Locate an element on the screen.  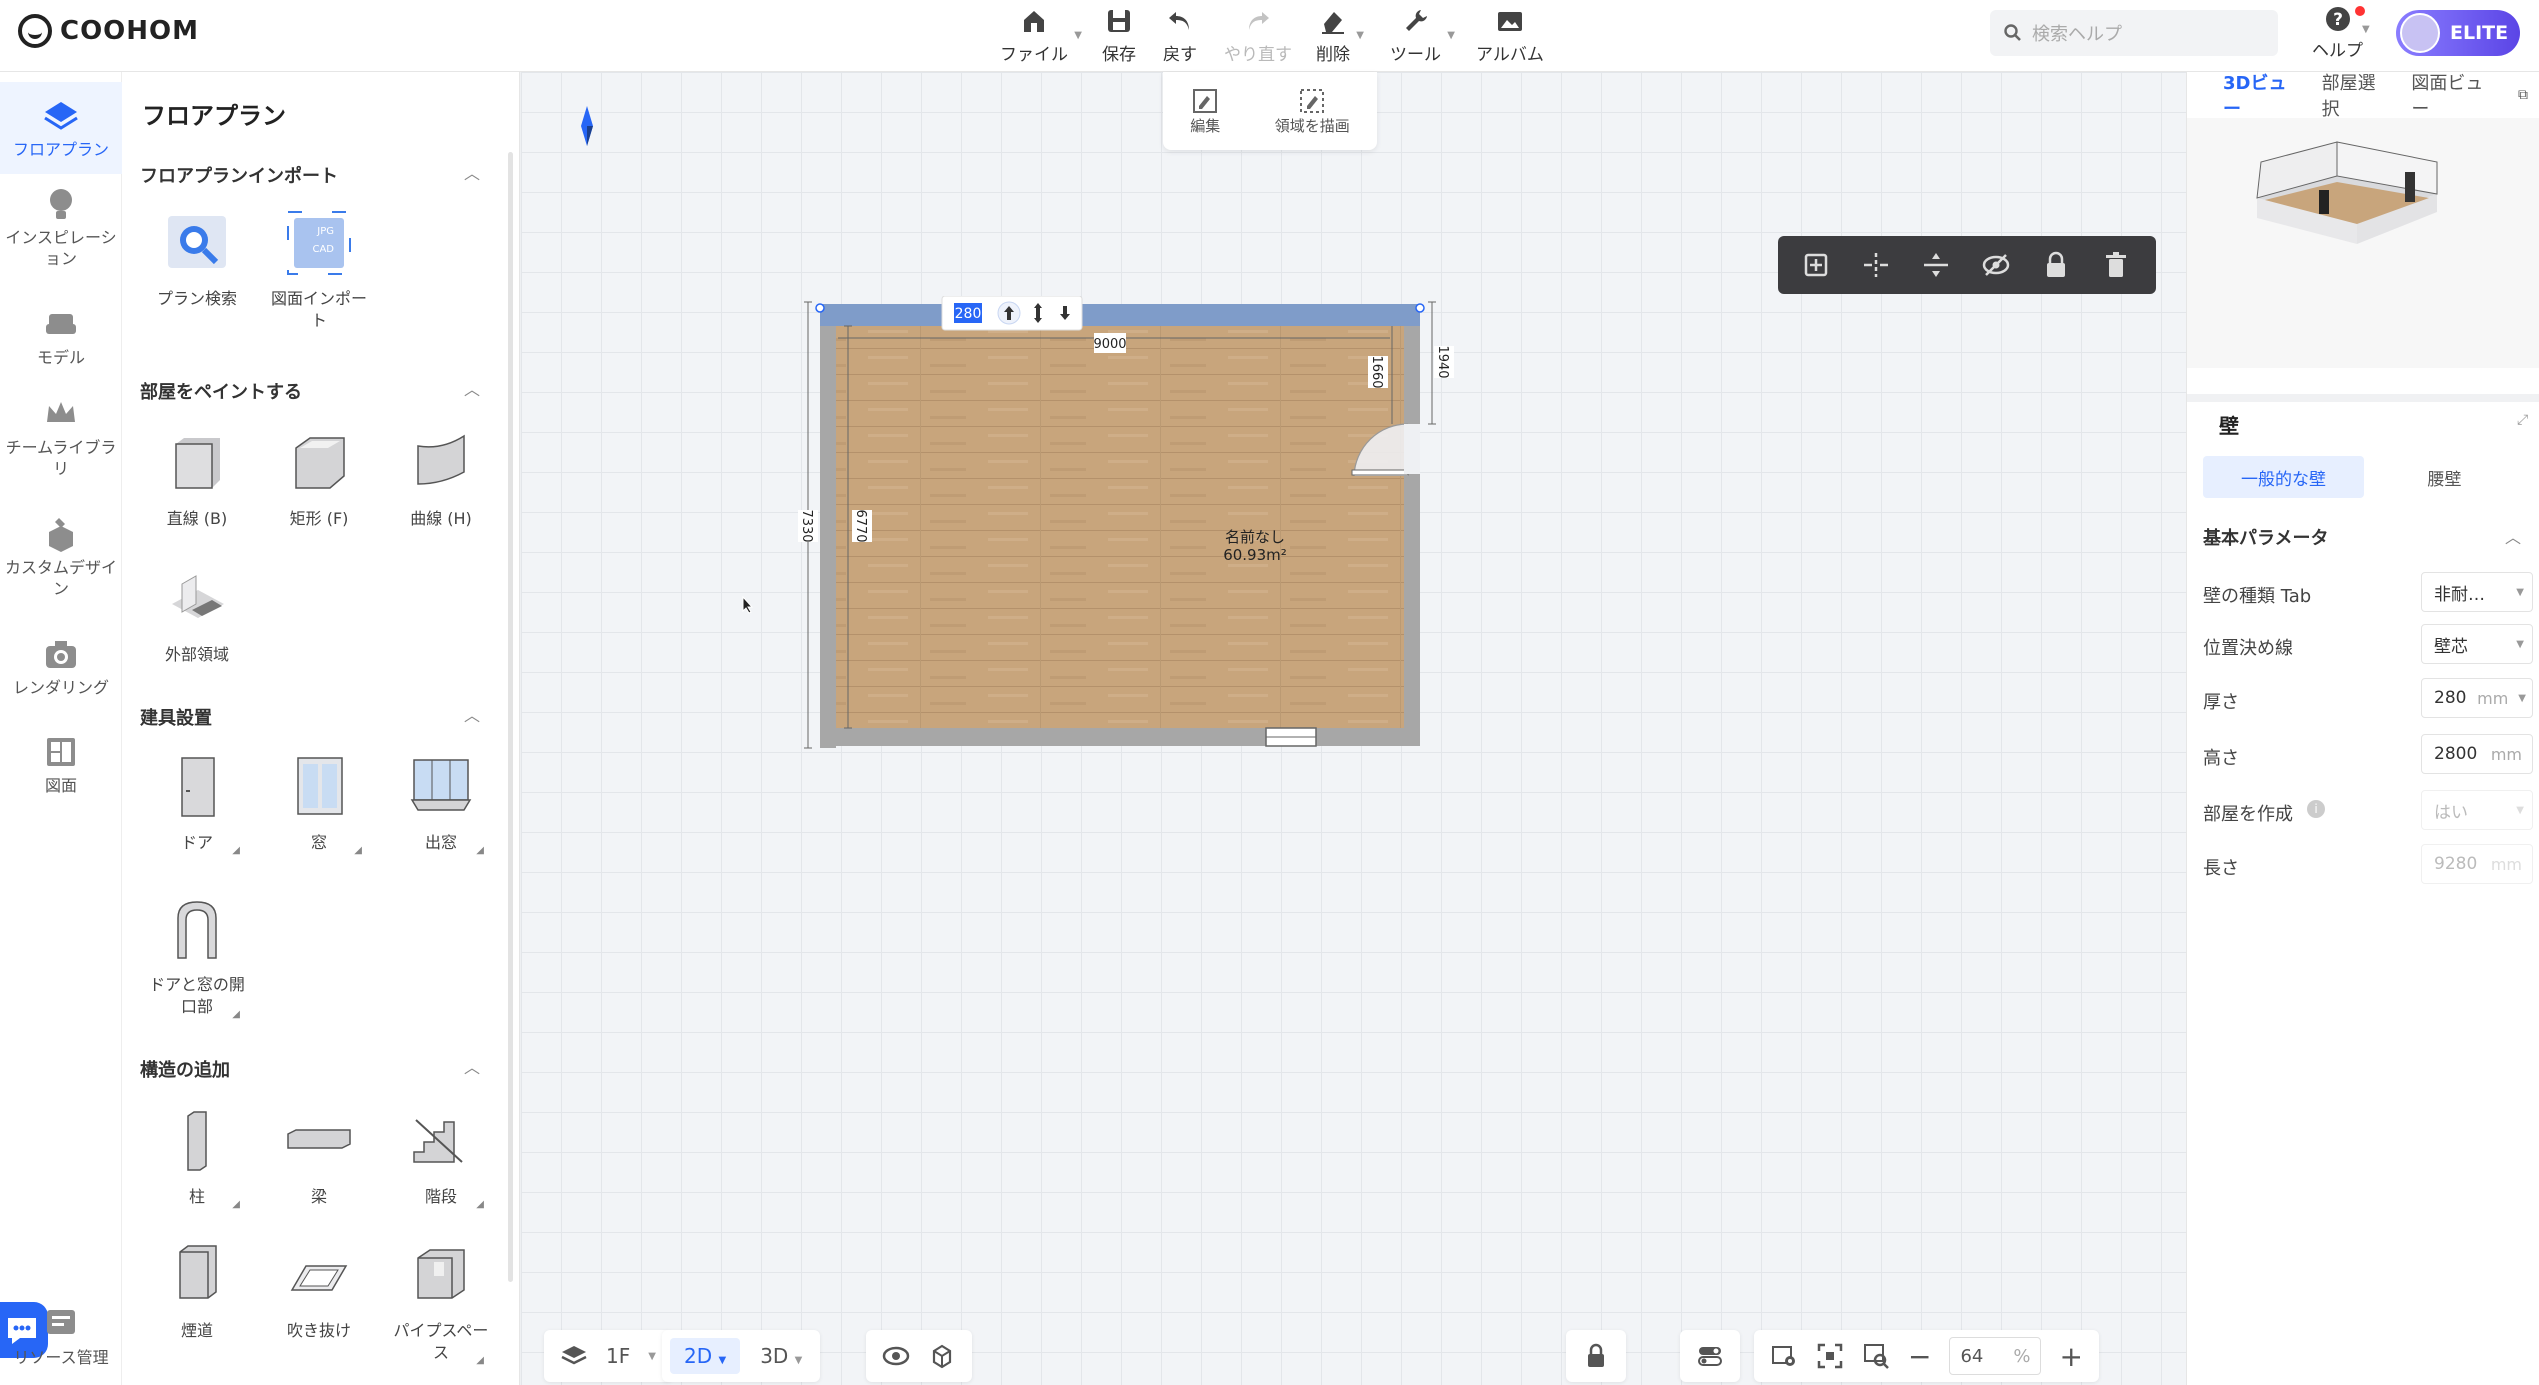
eye-icon is located at coordinates (896, 1356).